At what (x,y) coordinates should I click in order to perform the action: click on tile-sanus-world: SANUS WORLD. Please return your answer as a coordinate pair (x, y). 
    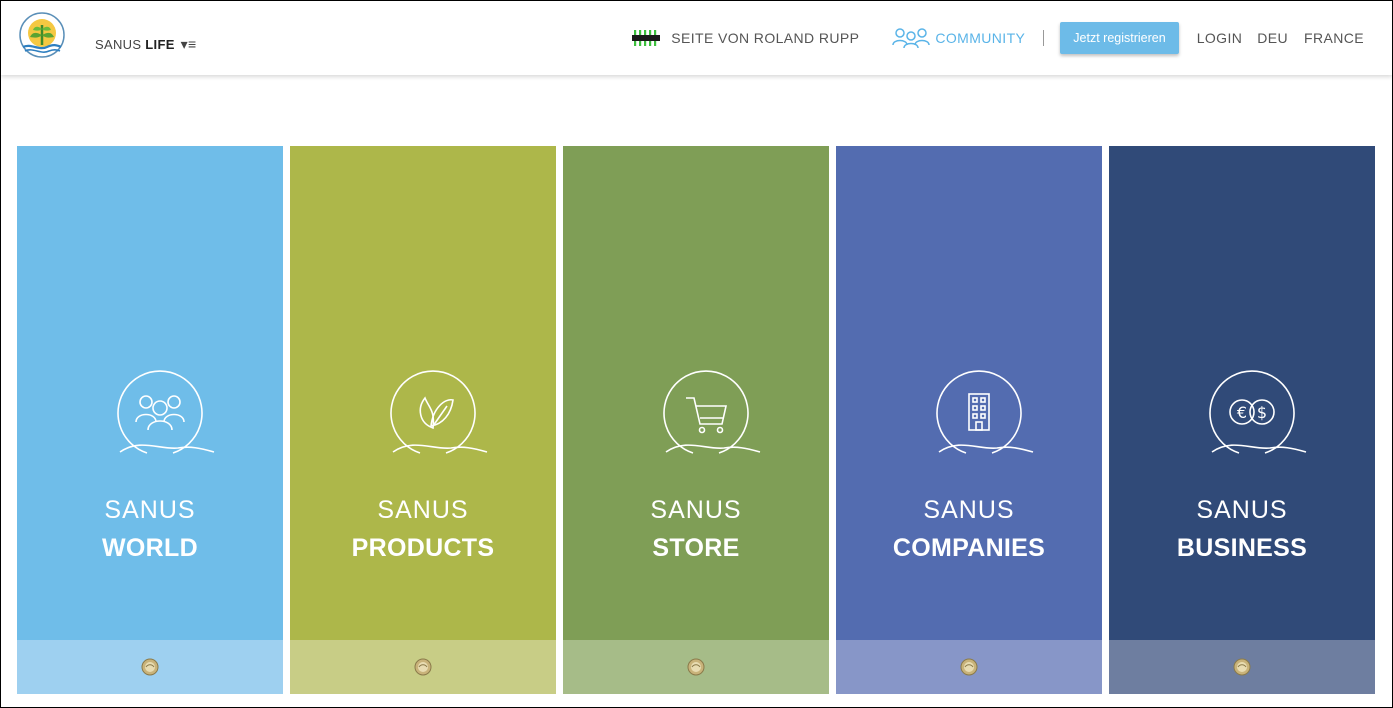
    Looking at the image, I should click on (150, 420).